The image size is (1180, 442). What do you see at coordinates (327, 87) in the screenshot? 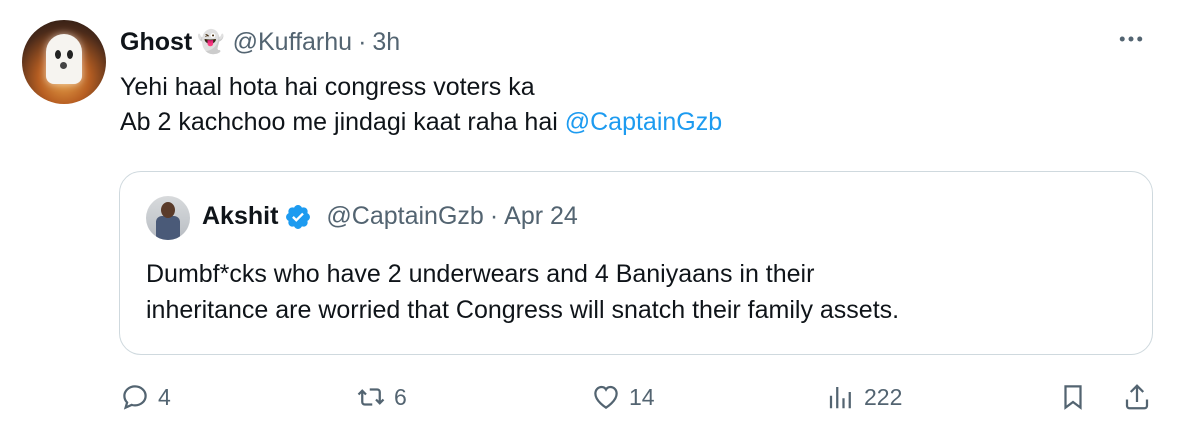
I see `tweet-text-line-1: Yehi haal hota hai congress voters ka` at bounding box center [327, 87].